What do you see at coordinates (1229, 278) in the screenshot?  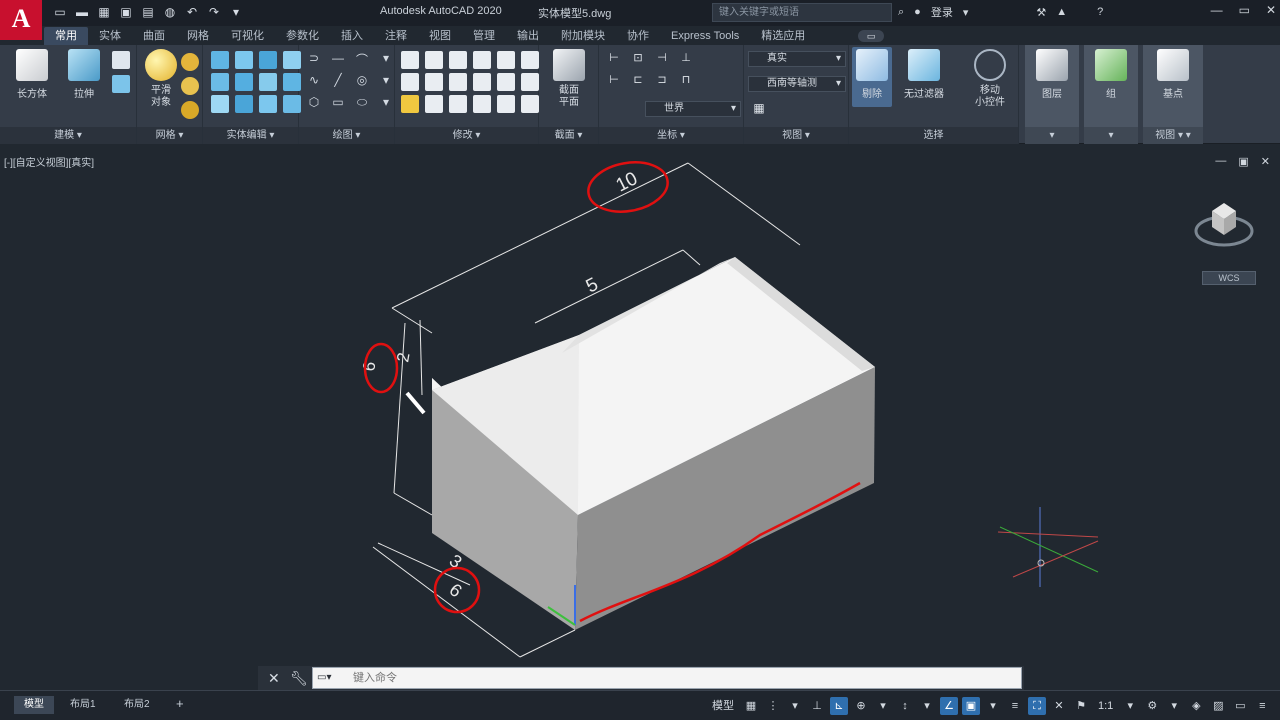 I see `wcs-menu-button: WCS` at bounding box center [1229, 278].